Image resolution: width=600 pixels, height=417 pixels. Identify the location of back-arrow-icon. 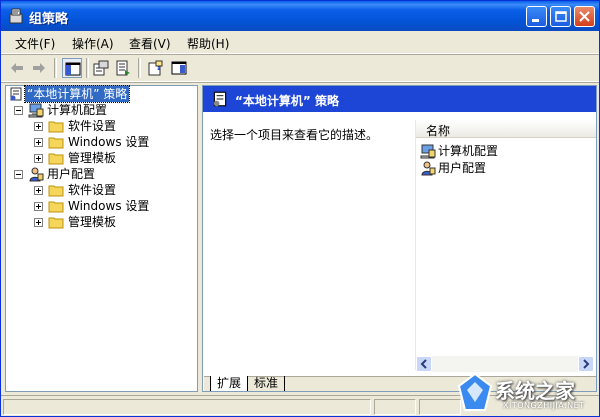
(17, 68).